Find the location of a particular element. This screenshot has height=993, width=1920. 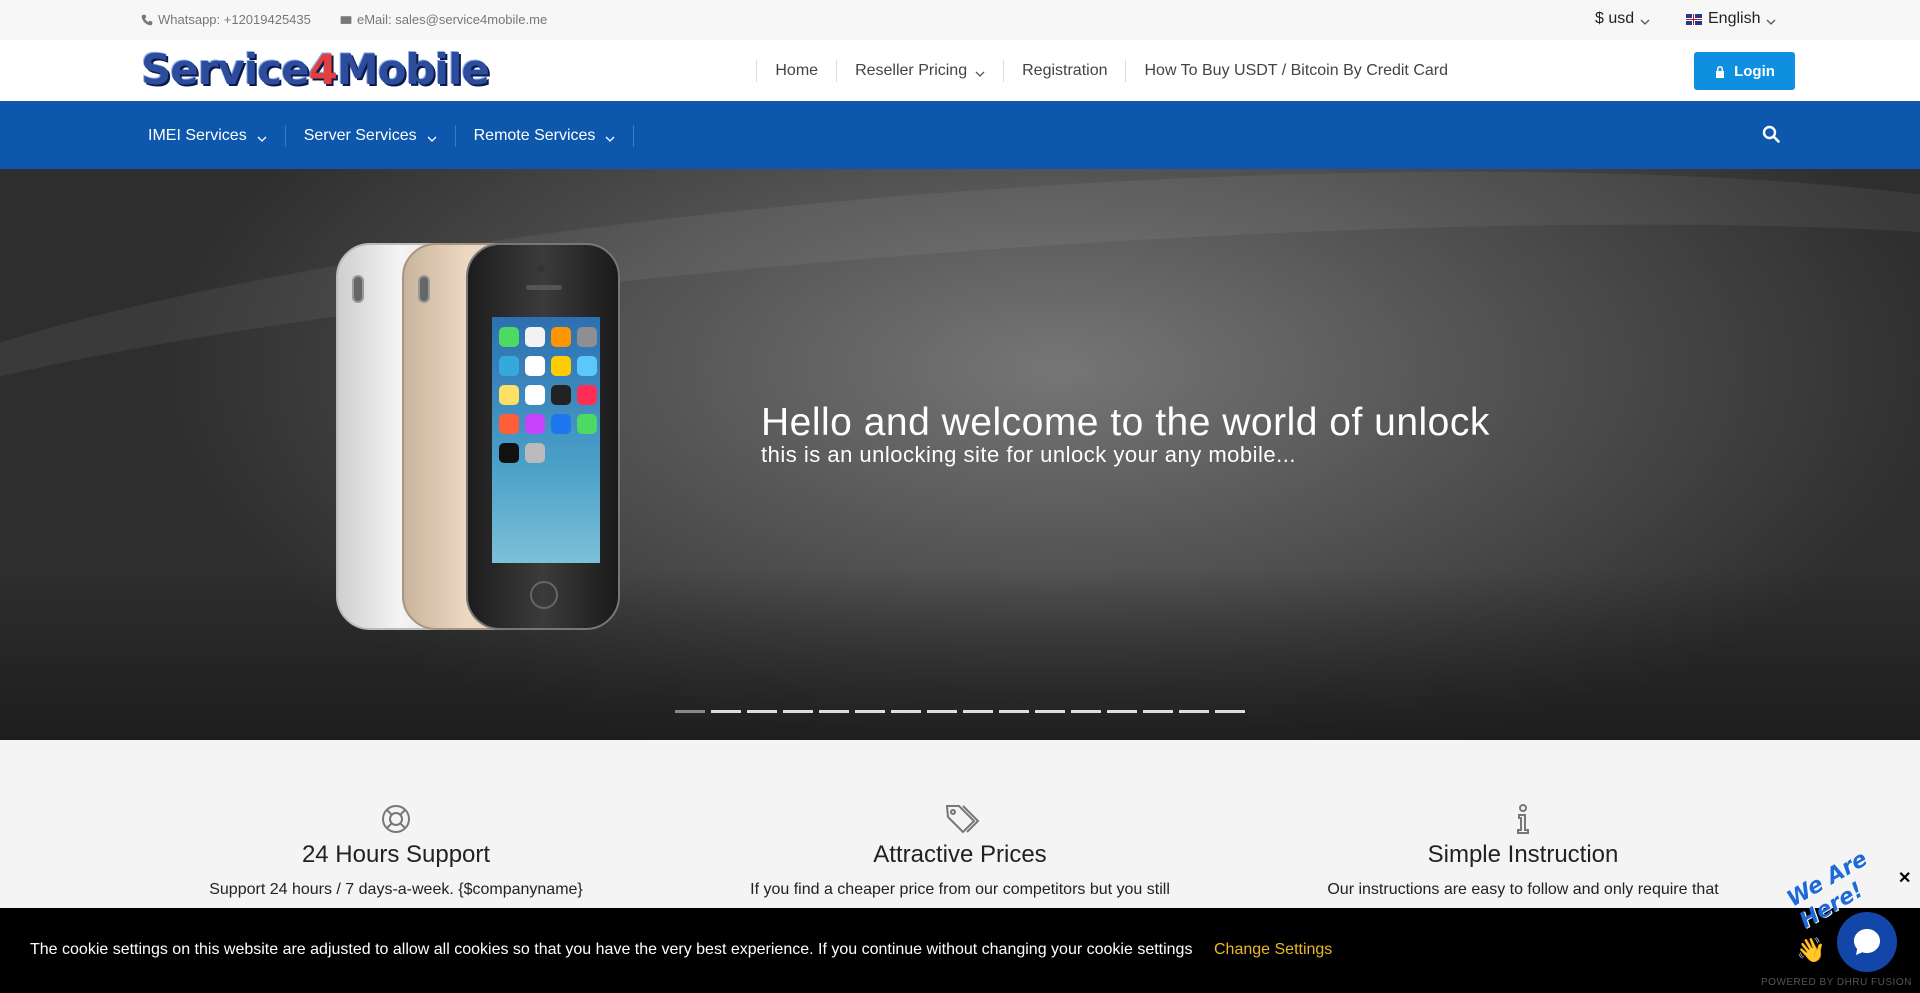

change-settings-link: Change Settings is located at coordinates (1273, 950).